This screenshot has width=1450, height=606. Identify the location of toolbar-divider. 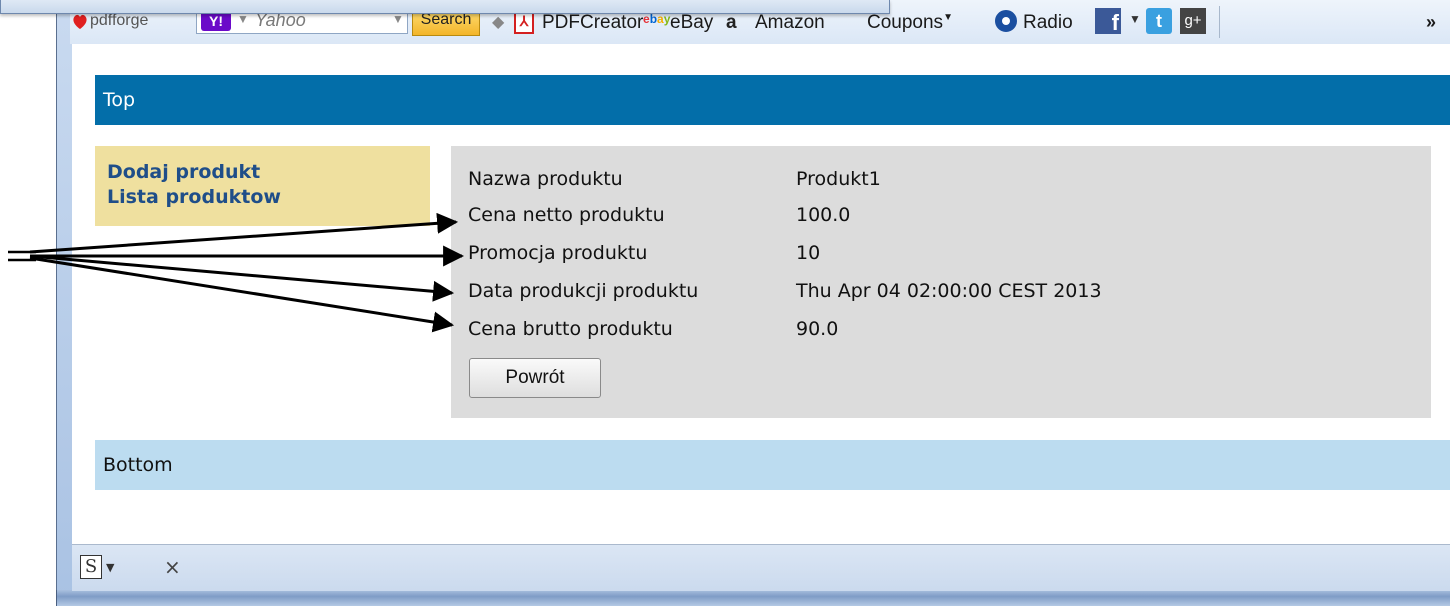
(1219, 22).